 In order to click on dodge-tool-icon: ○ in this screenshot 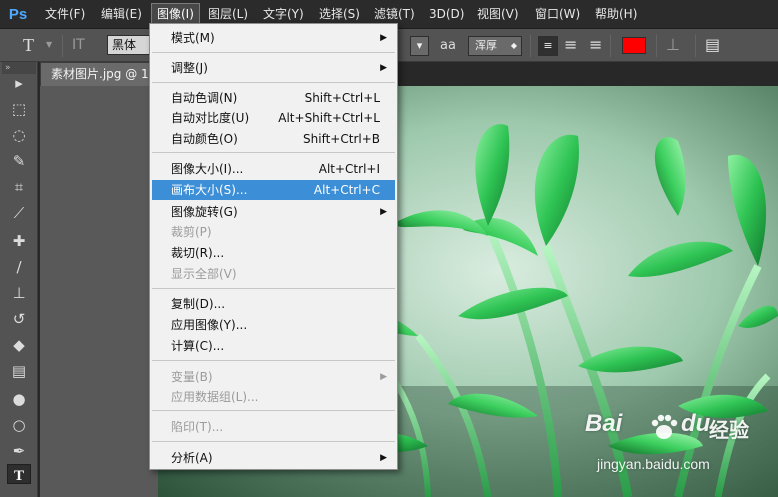, I will do `click(19, 425)`.